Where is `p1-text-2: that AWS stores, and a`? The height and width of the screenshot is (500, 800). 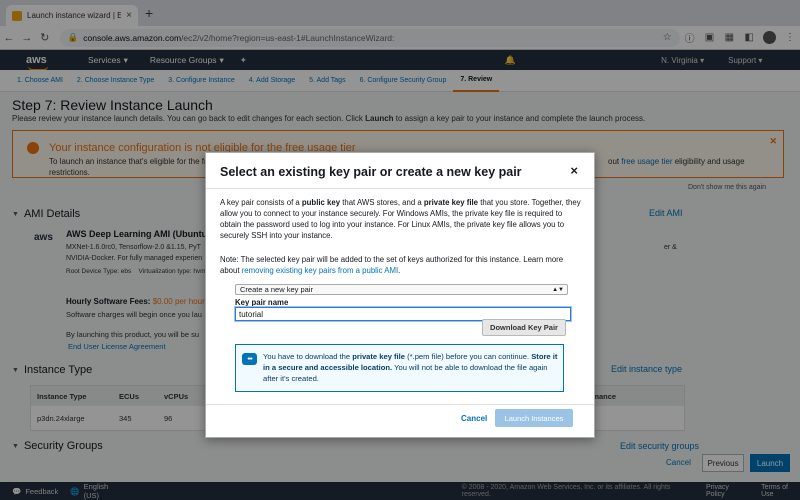 p1-text-2: that AWS stores, and a is located at coordinates (382, 202).